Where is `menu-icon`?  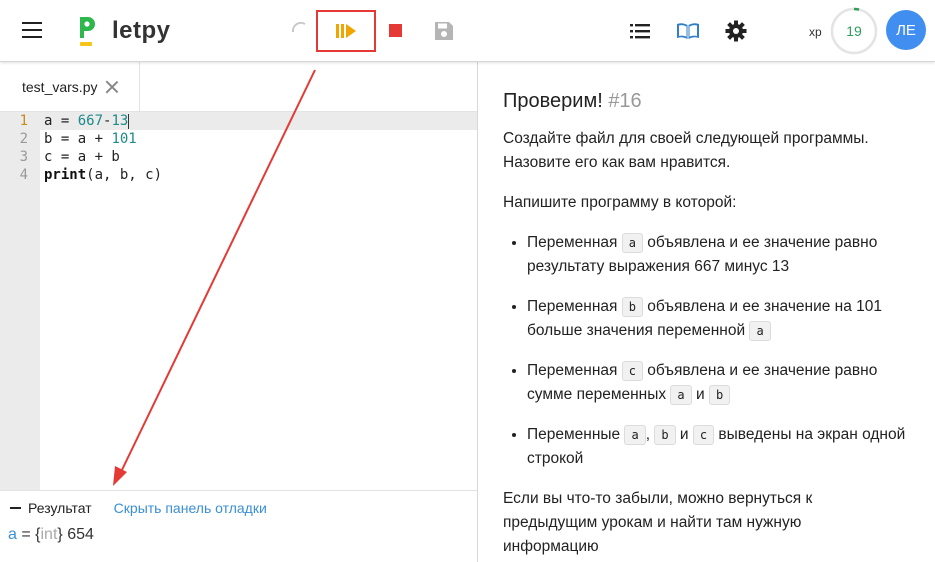 menu-icon is located at coordinates (33, 31).